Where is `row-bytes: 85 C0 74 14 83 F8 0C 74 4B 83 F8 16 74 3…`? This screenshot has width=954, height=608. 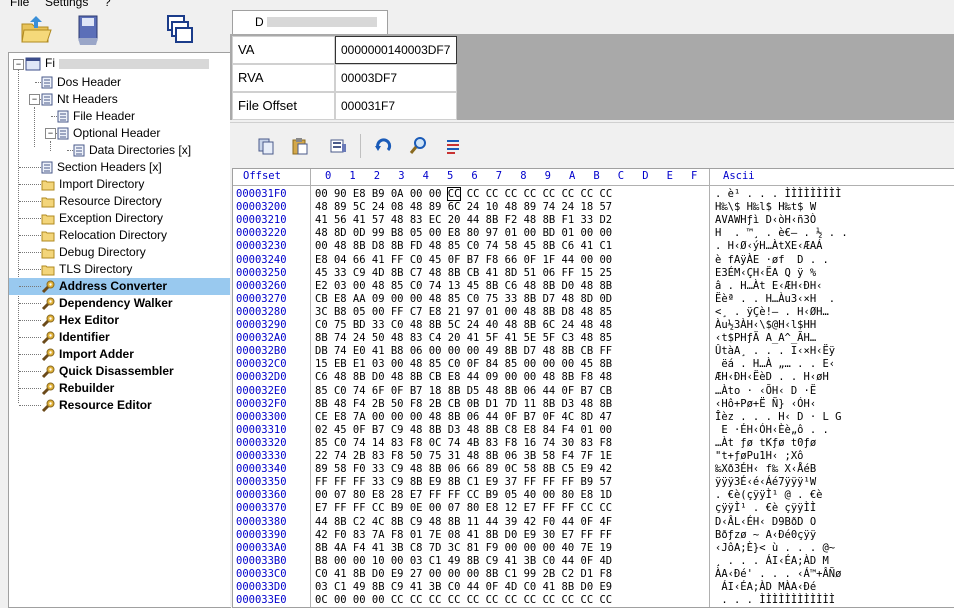
row-bytes: 85 C0 74 14 83 F8 0C 74 4B 83 F8 16 74 3… is located at coordinates (463, 443).